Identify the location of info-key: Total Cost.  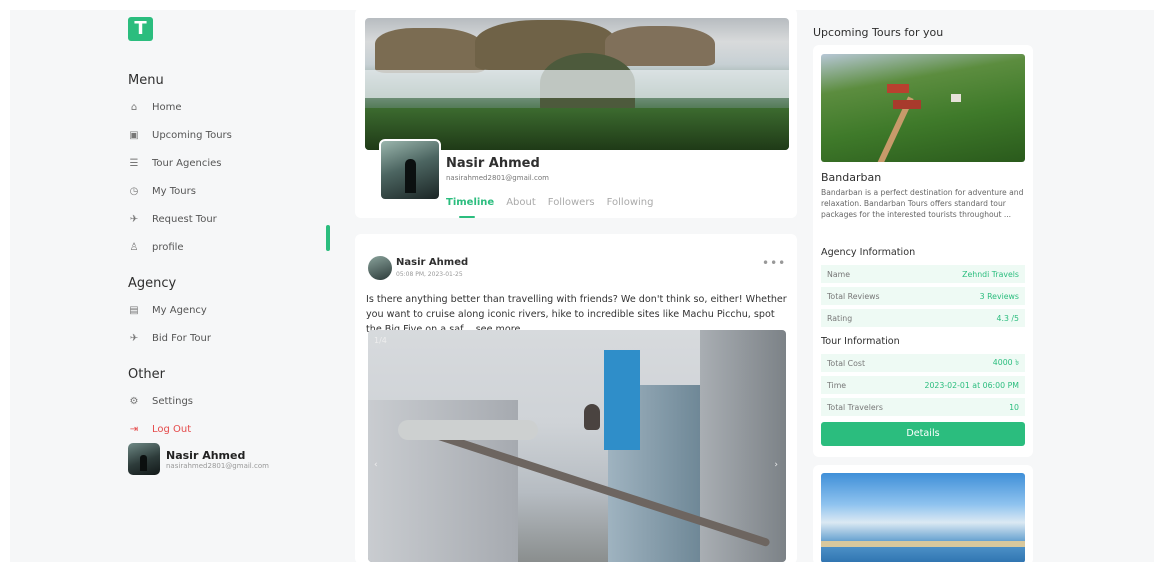
(846, 363).